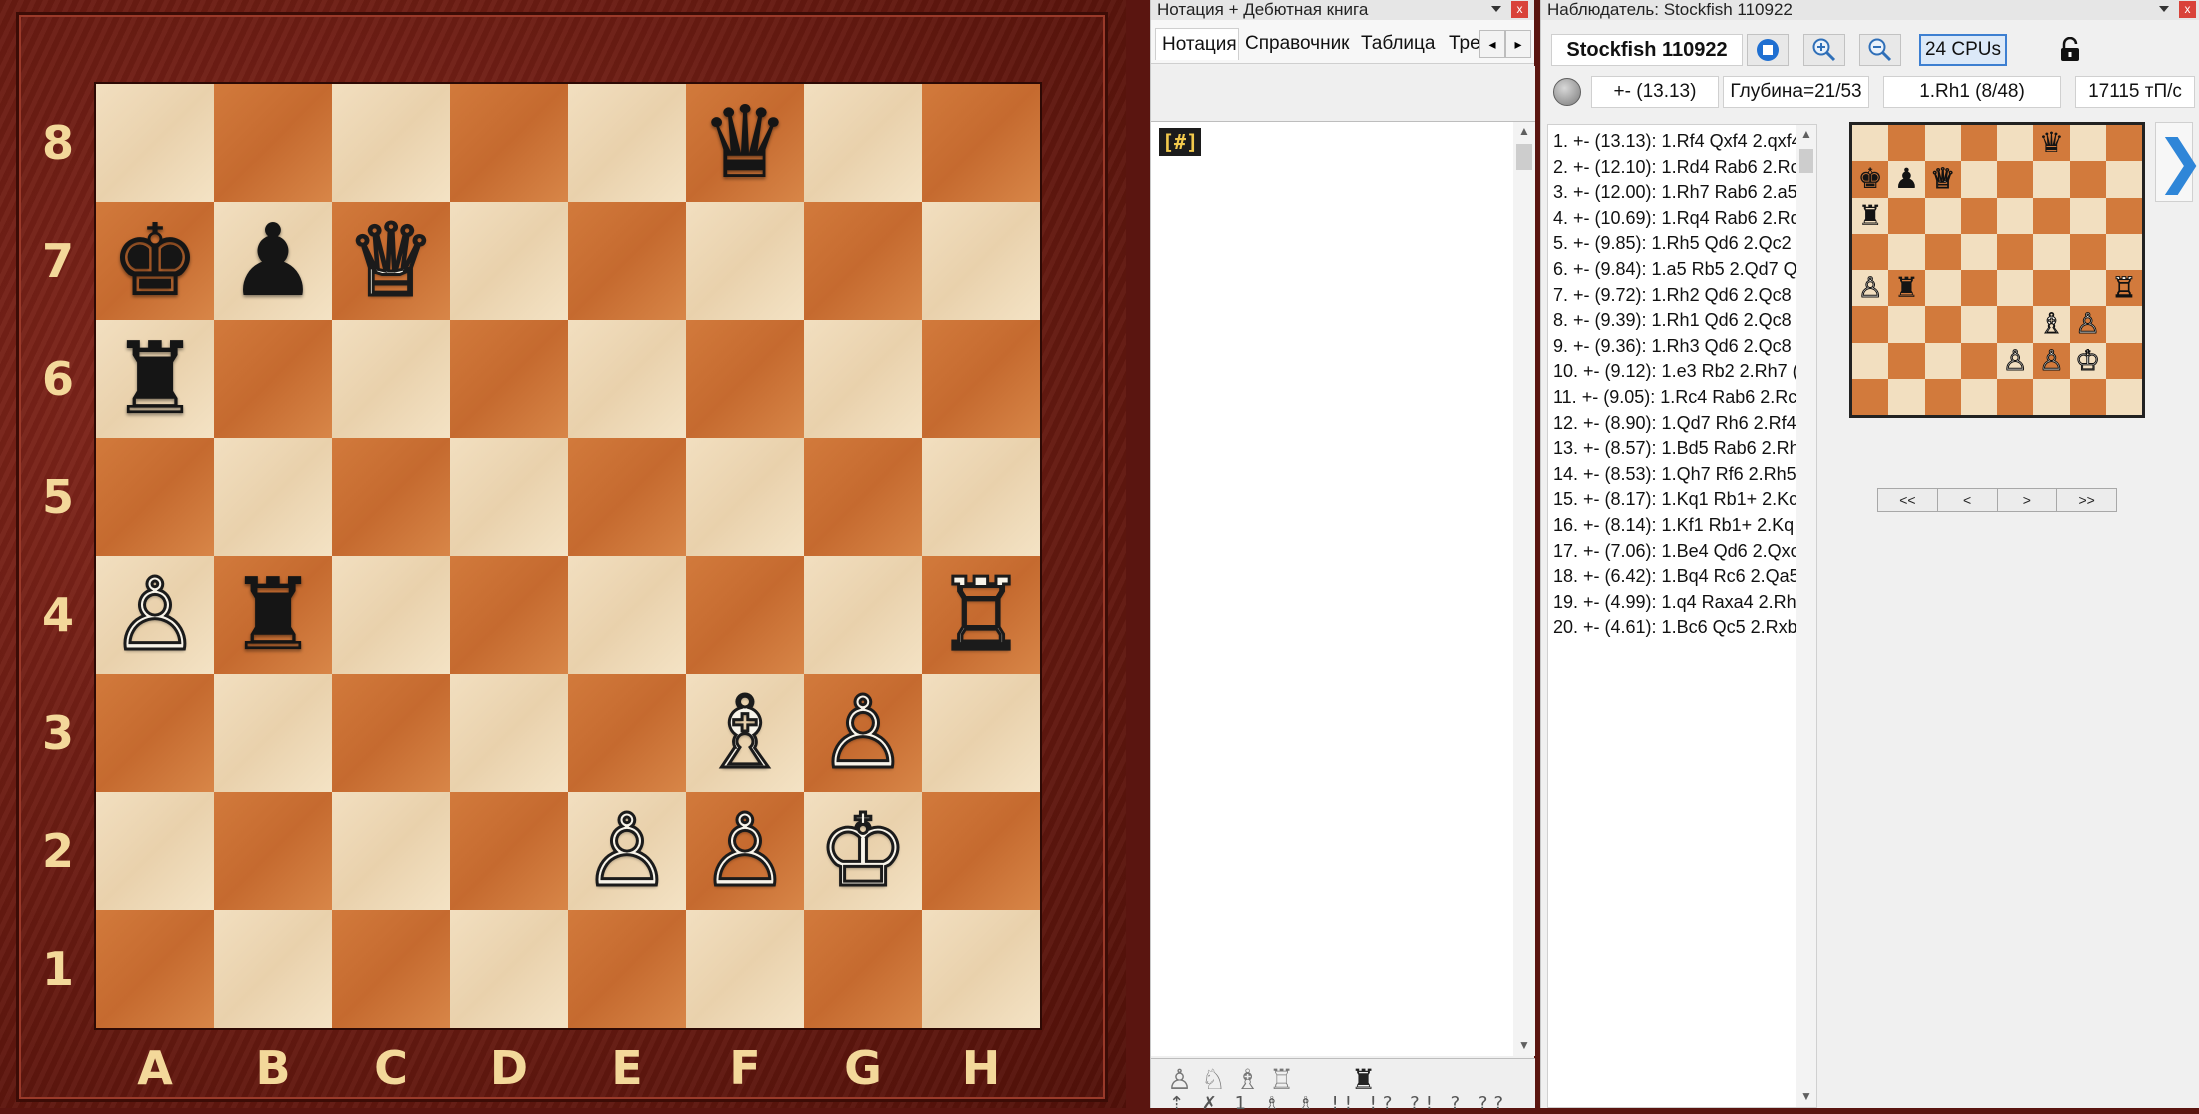 Image resolution: width=2199 pixels, height=1114 pixels. What do you see at coordinates (1880, 50) in the screenshot?
I see `zoom-out-button` at bounding box center [1880, 50].